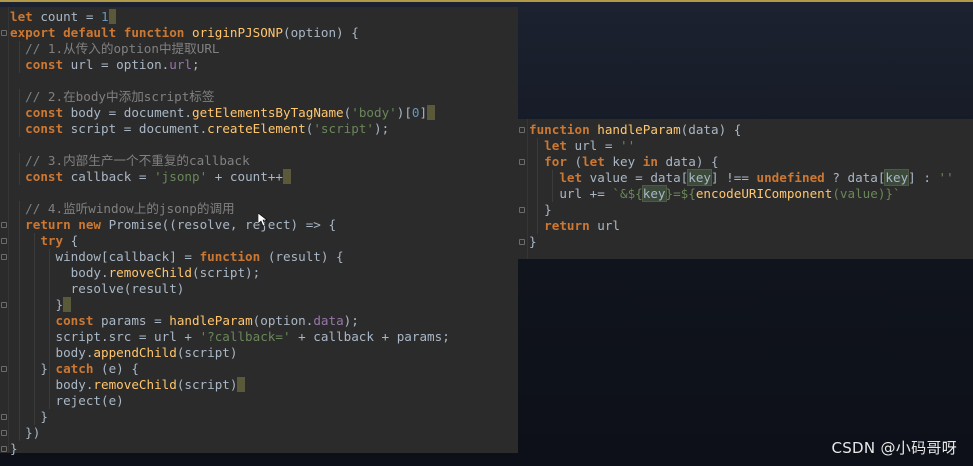 This screenshot has width=973, height=466. I want to click on code-line: // 1.从传入的option中提取URL, so click(259, 49).